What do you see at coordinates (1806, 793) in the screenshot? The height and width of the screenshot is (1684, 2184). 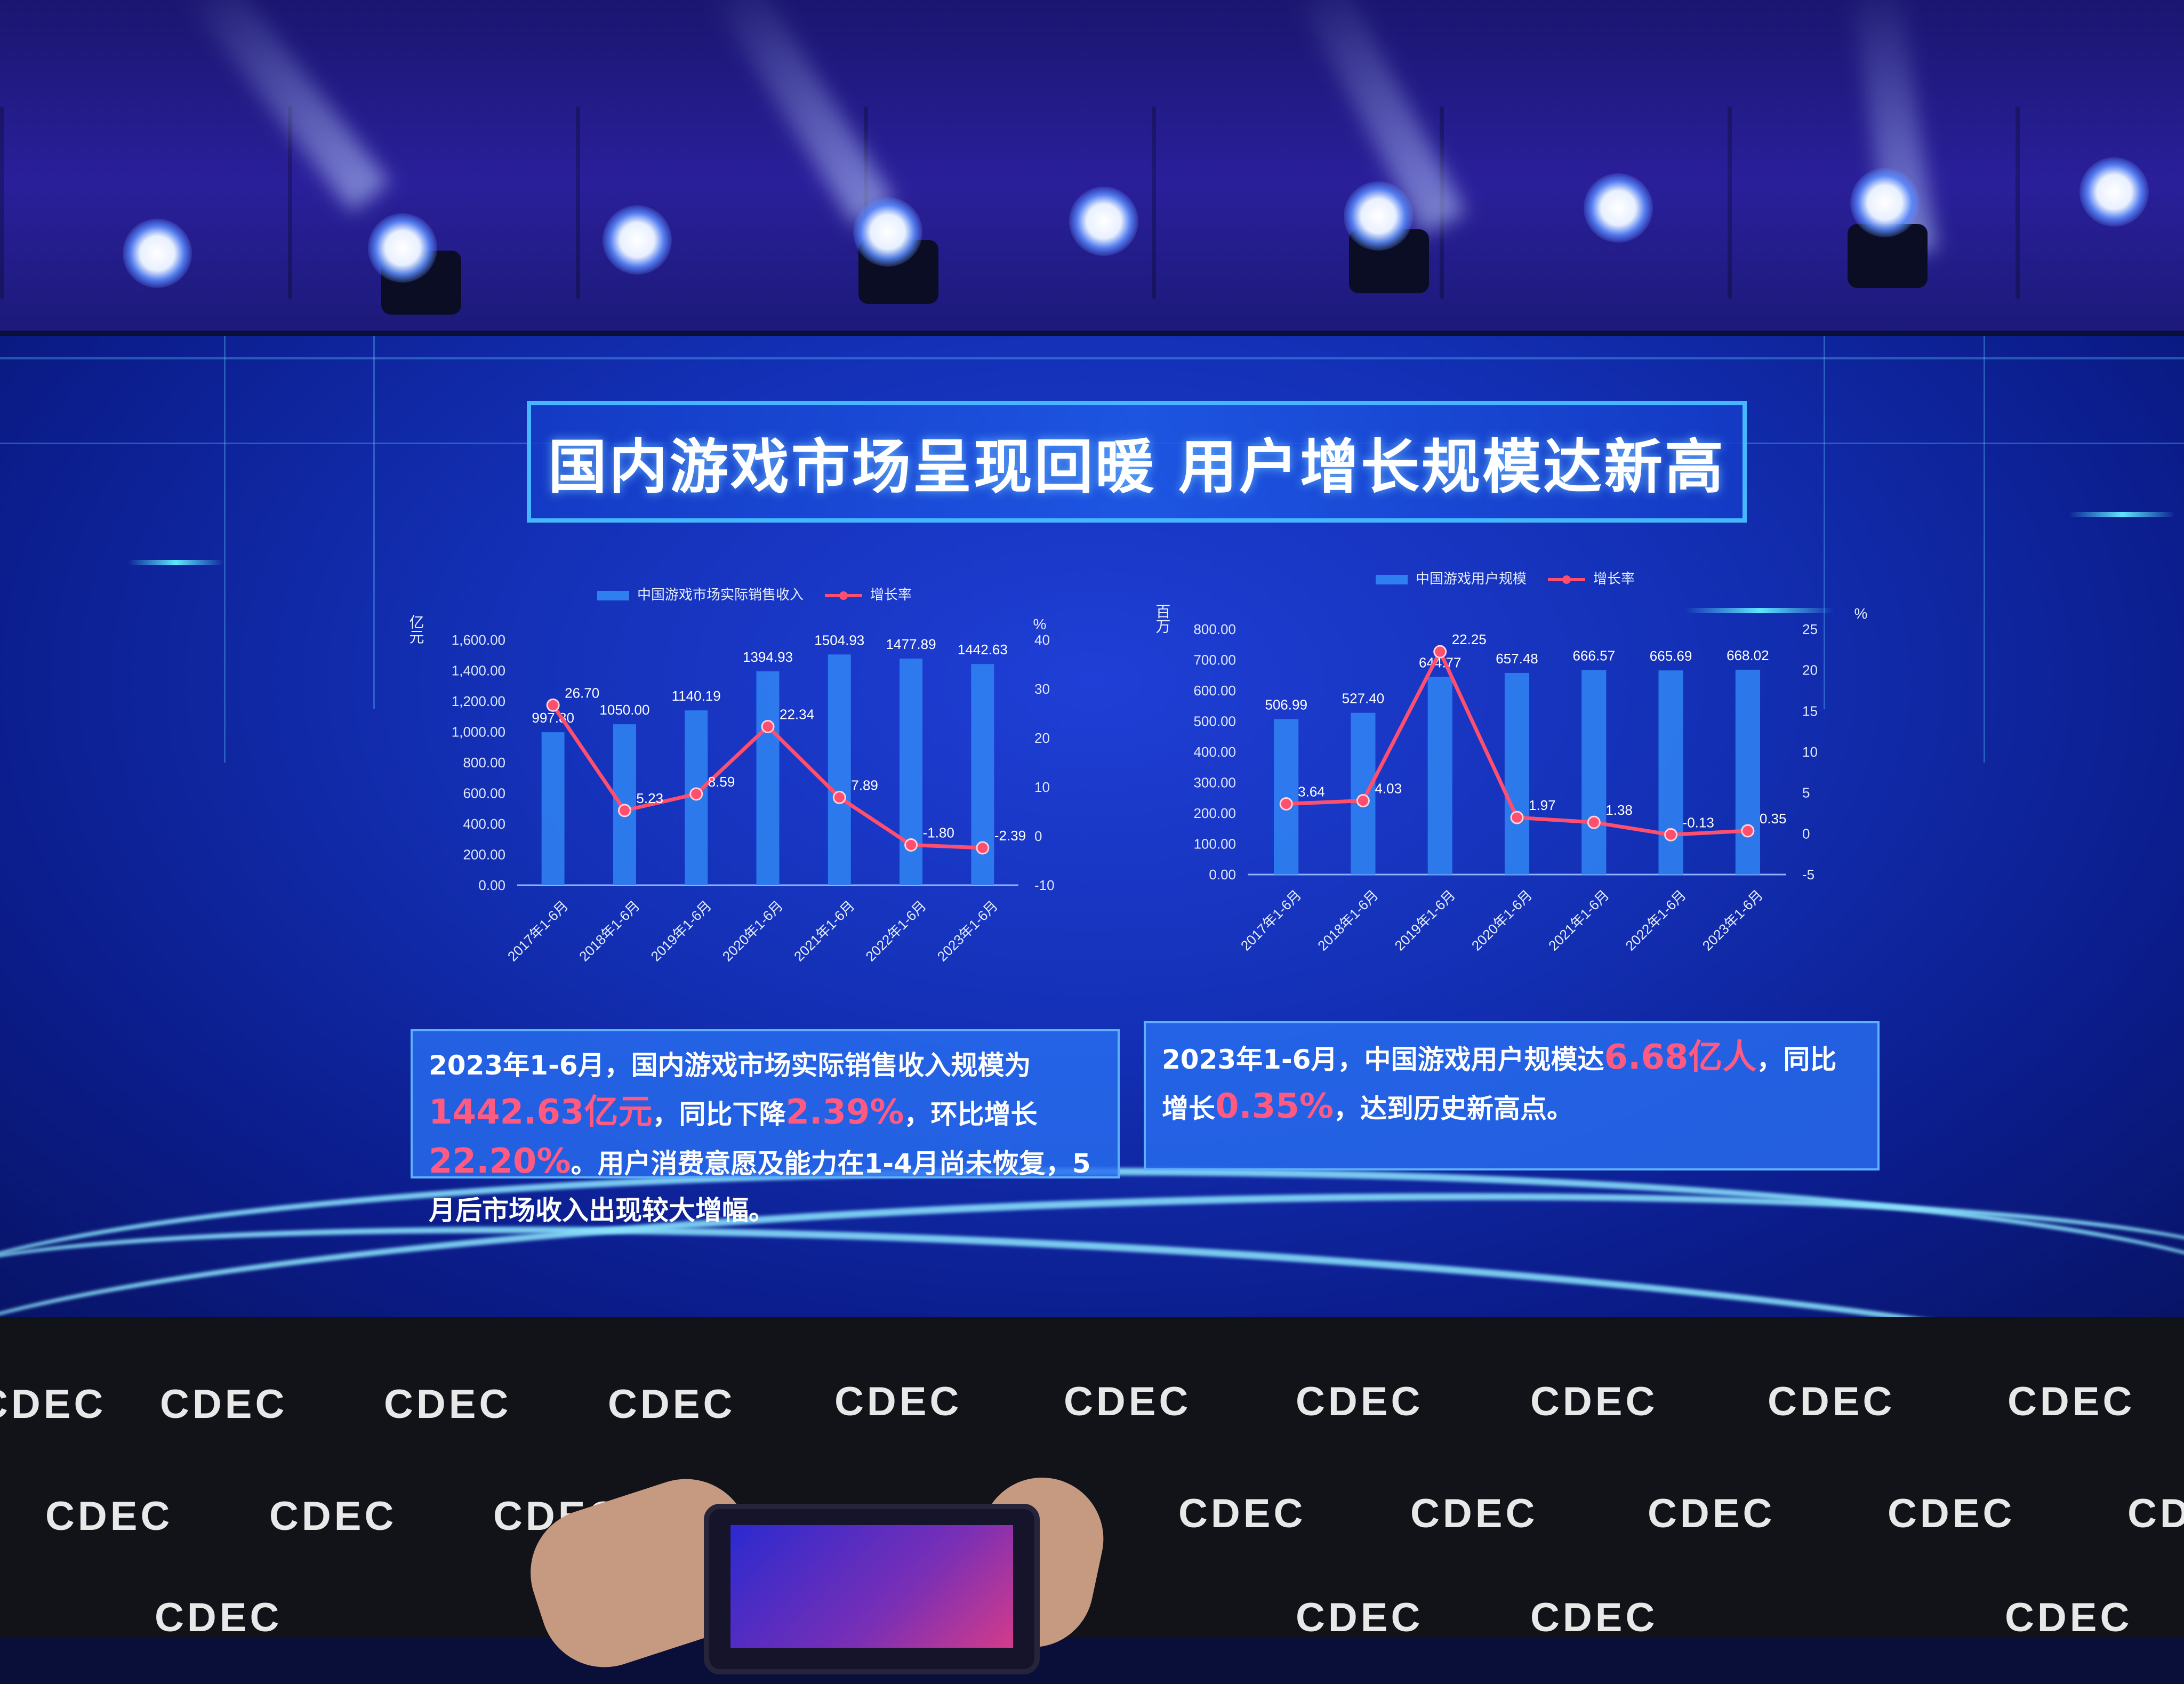 I see `y2-tick-label: 5` at bounding box center [1806, 793].